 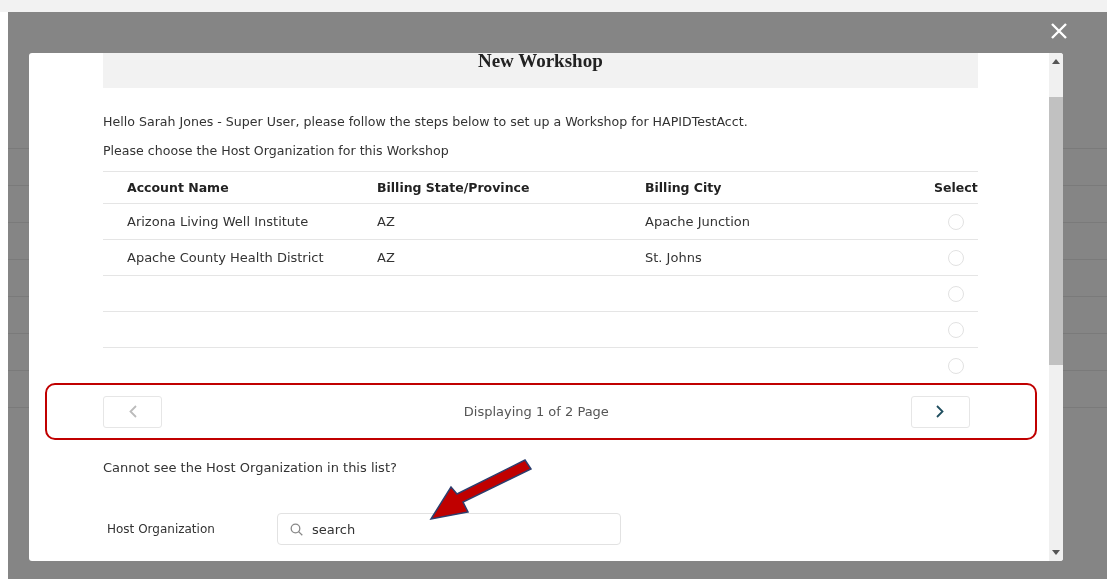 I want to click on table-cell-text: Arizona Living Well Institute, so click(x=218, y=221).